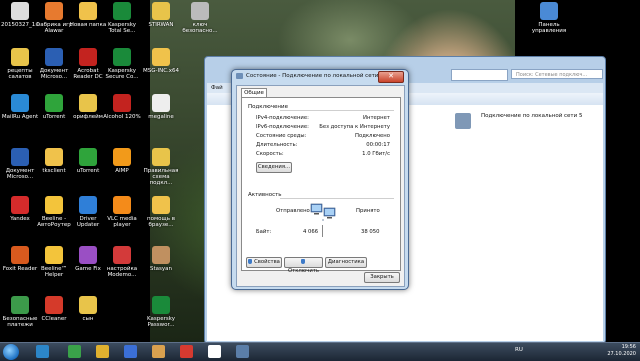 The height and width of the screenshot is (361, 640). What do you see at coordinates (282, 118) in the screenshot?
I see `ipv4-label: IPv4-подключение:` at bounding box center [282, 118].